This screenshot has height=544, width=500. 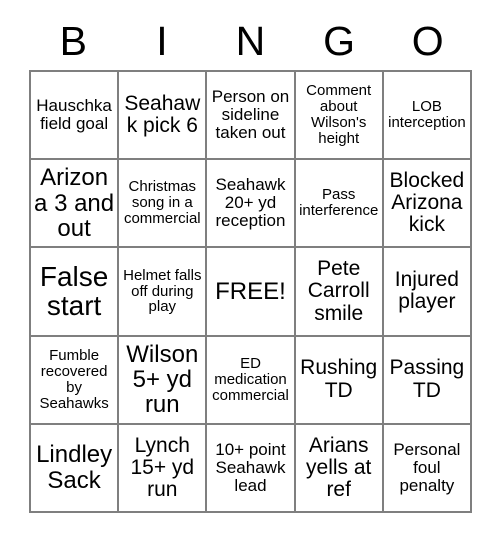 I want to click on bingo-cell-label: Comment about Wilson's height, so click(x=339, y=114).